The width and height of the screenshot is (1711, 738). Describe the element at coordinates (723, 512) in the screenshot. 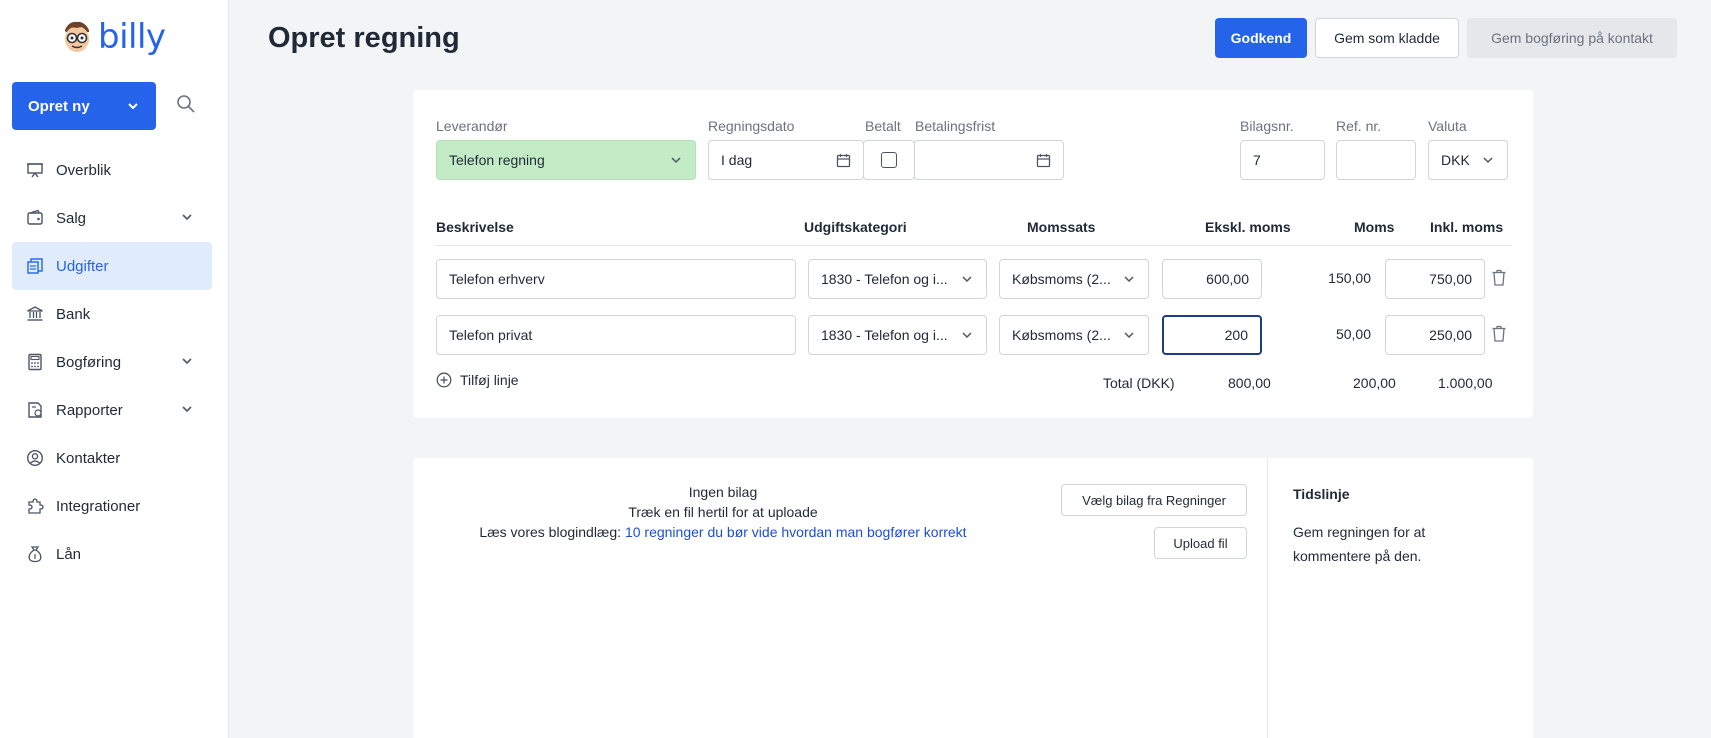

I see `drag-text: Træk en fil hertil for at uploade` at that location.